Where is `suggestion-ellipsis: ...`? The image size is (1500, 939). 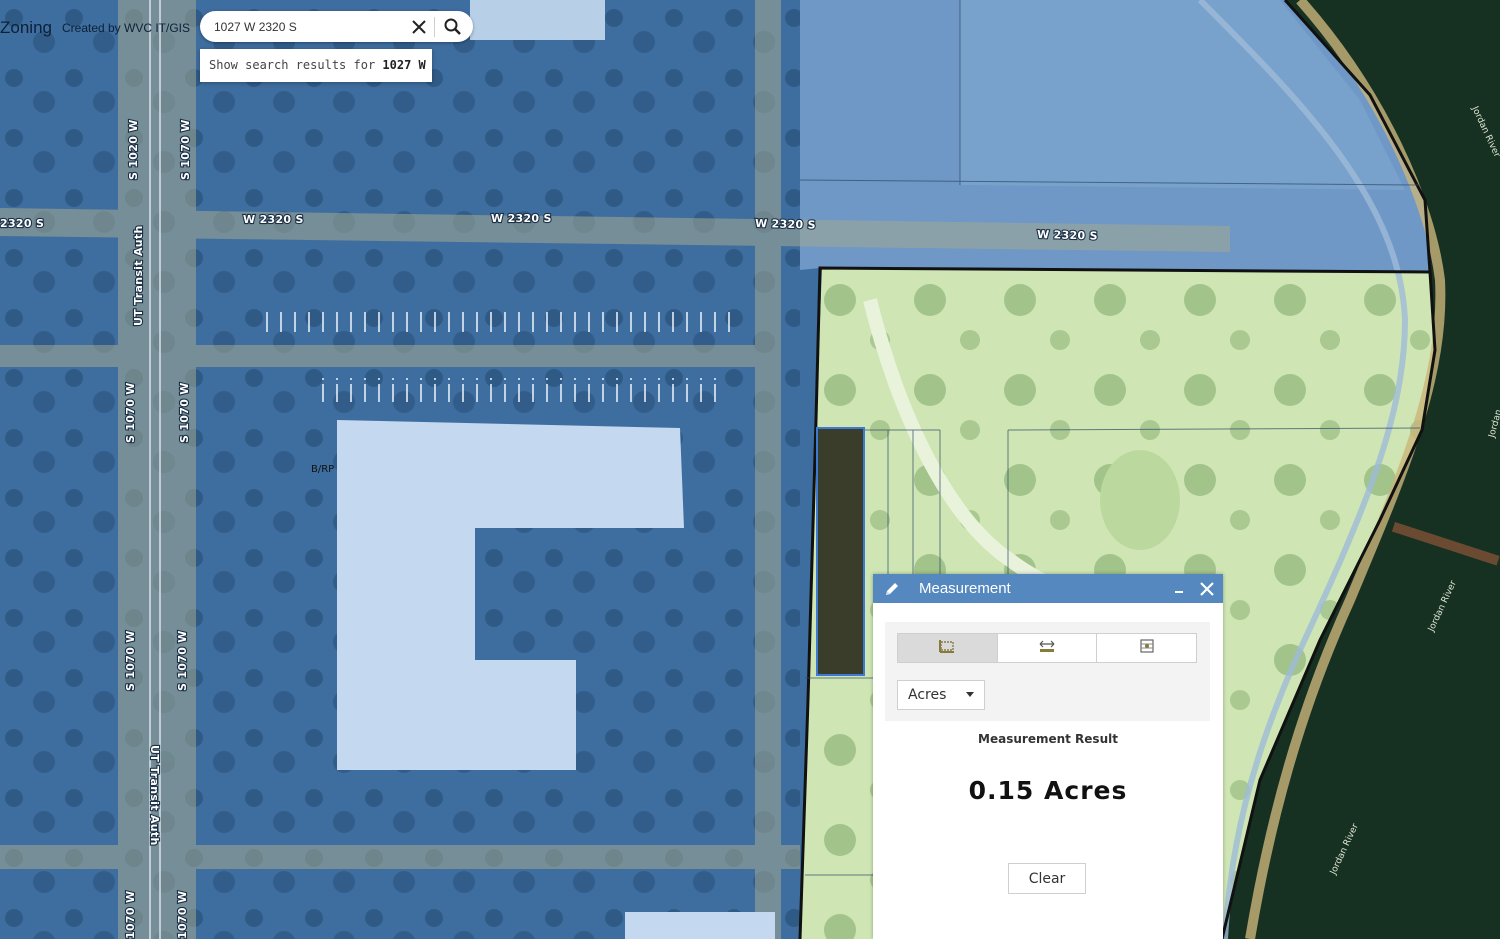
suggestion-ellipsis: ... is located at coordinates (429, 65).